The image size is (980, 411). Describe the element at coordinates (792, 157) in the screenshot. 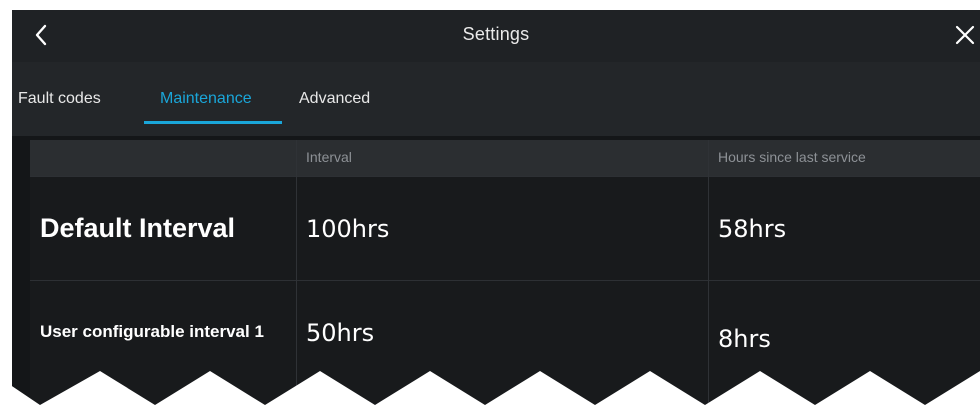

I see `table-header-hours-since-service: Hours since last service` at that location.